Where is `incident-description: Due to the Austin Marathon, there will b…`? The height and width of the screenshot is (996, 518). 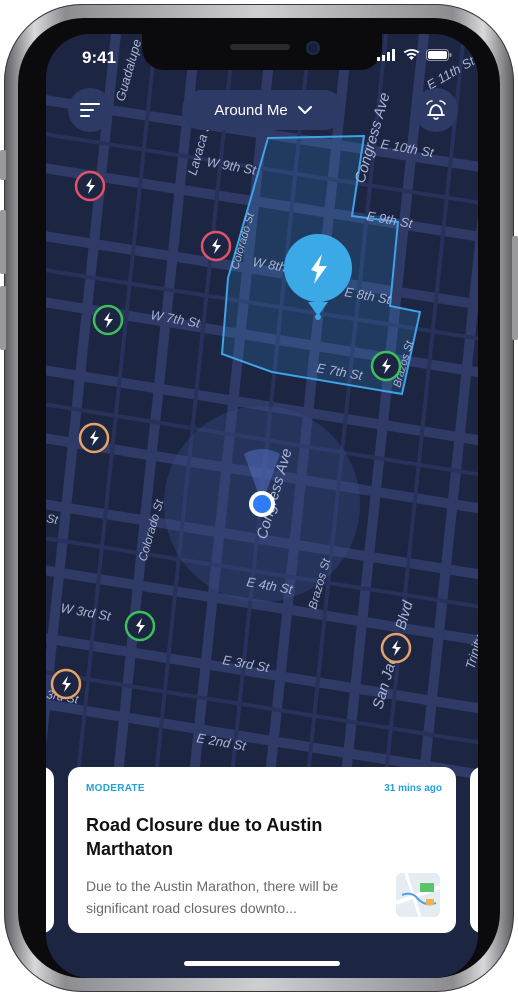
incident-description: Due to the Austin Marathon, there will b… is located at coordinates (212, 897).